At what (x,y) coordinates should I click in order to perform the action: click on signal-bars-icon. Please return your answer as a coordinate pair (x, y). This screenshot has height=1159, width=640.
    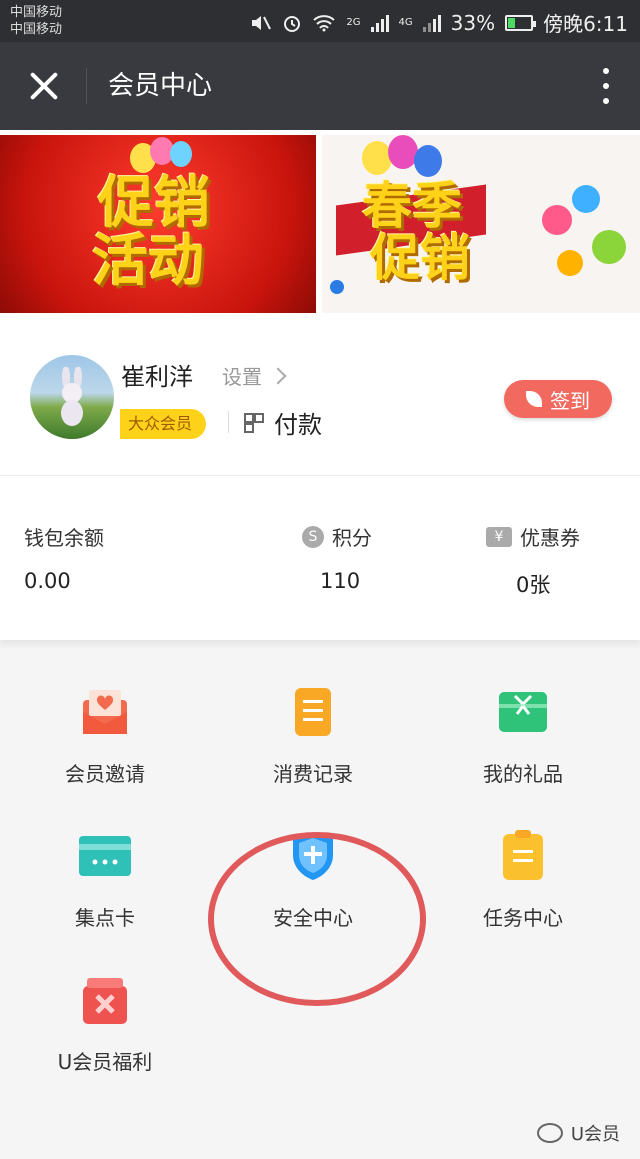
    Looking at the image, I should click on (379, 23).